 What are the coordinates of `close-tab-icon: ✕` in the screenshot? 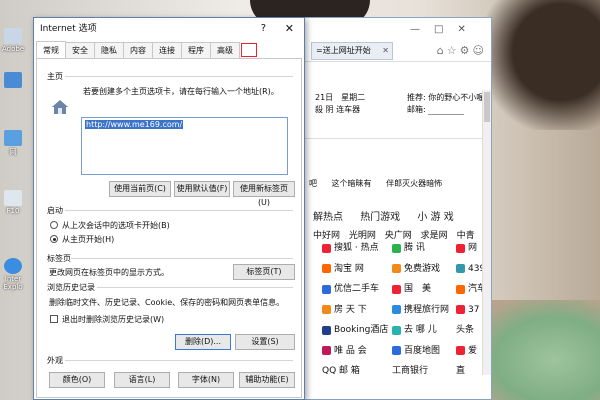 It's located at (385, 51).